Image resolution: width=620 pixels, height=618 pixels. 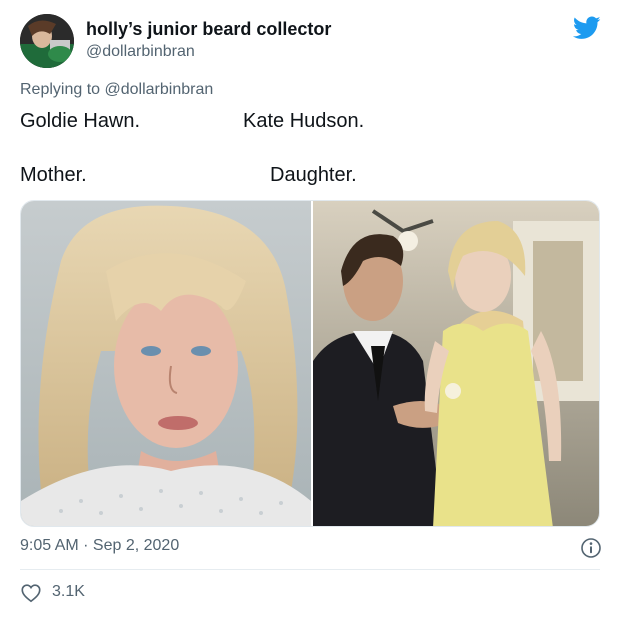 What do you see at coordinates (80, 121) in the screenshot?
I see `tweet-text-left-name: Goldie Hawn.` at bounding box center [80, 121].